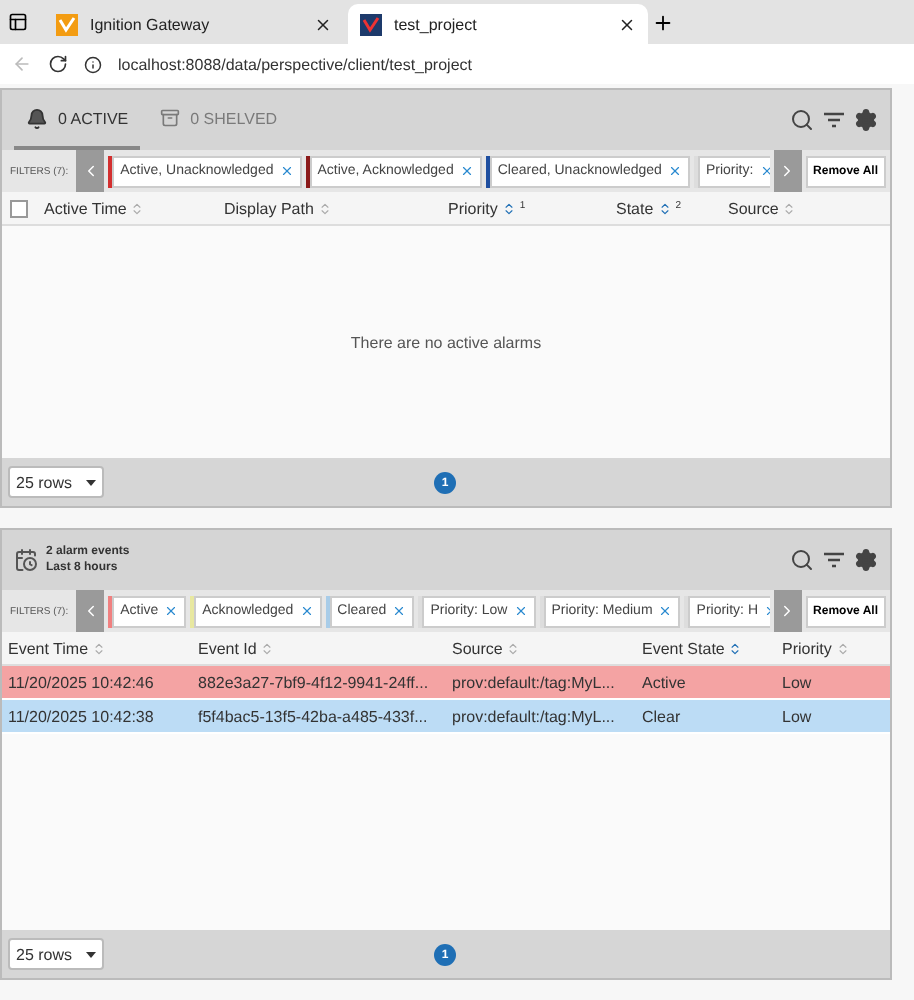 The image size is (914, 1000). Describe the element at coordinates (37, 118) in the screenshot. I see `bell-icon` at that location.